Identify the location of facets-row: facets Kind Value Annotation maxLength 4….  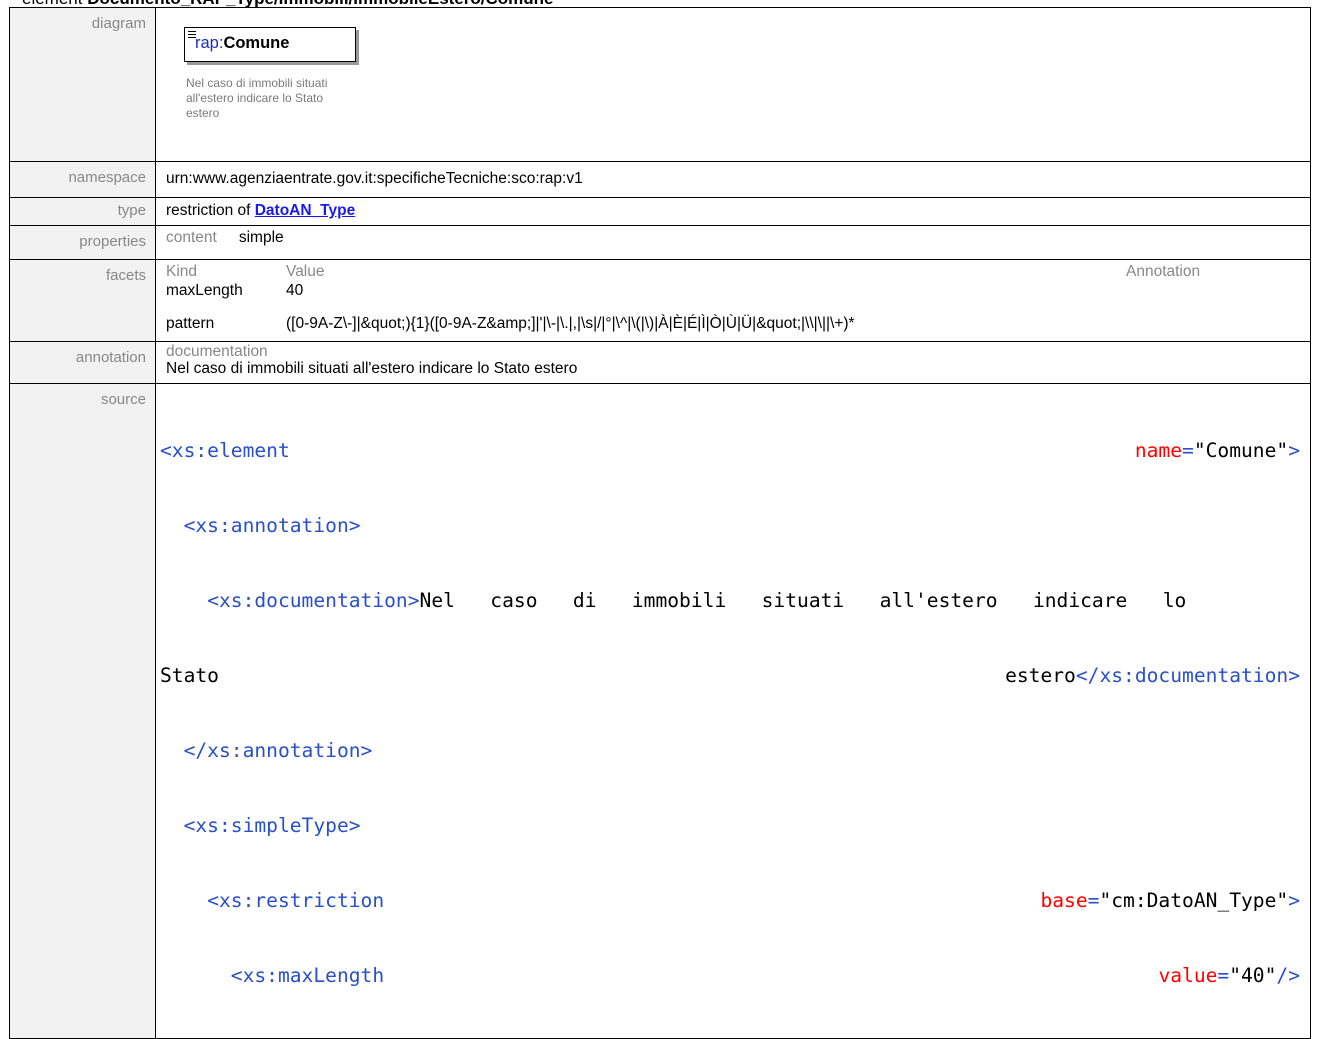
(660, 300).